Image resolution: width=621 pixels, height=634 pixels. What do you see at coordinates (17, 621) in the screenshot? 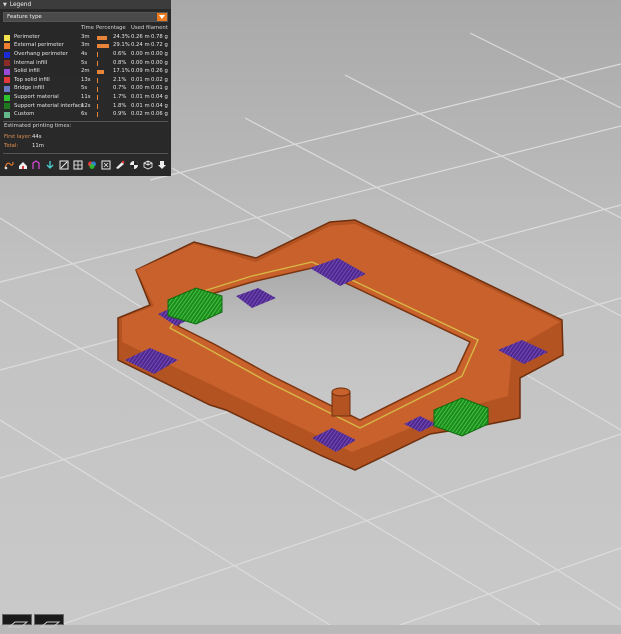
I see `layer-view-tab` at bounding box center [17, 621].